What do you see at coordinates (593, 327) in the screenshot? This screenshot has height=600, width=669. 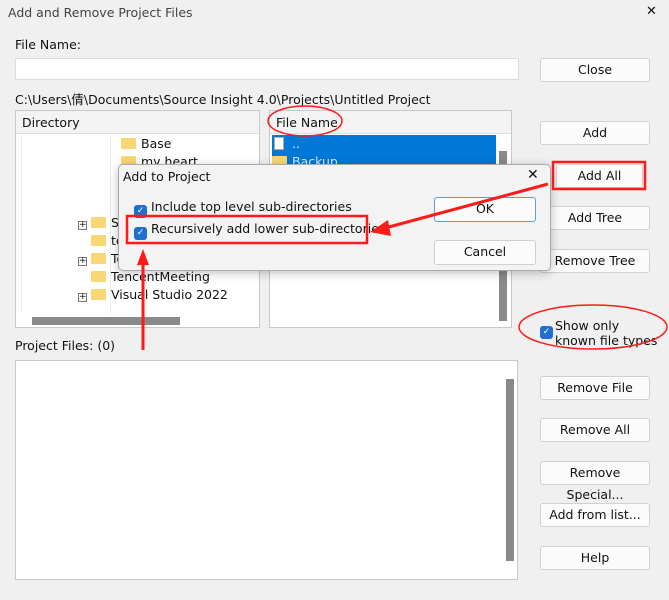 I see `annotation-ellipse-show-known` at bounding box center [593, 327].